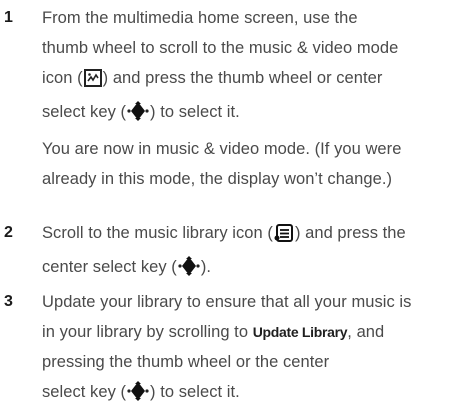 The width and height of the screenshot is (465, 417). What do you see at coordinates (350, 233) in the screenshot?
I see `text-fragment: ) and press the` at bounding box center [350, 233].